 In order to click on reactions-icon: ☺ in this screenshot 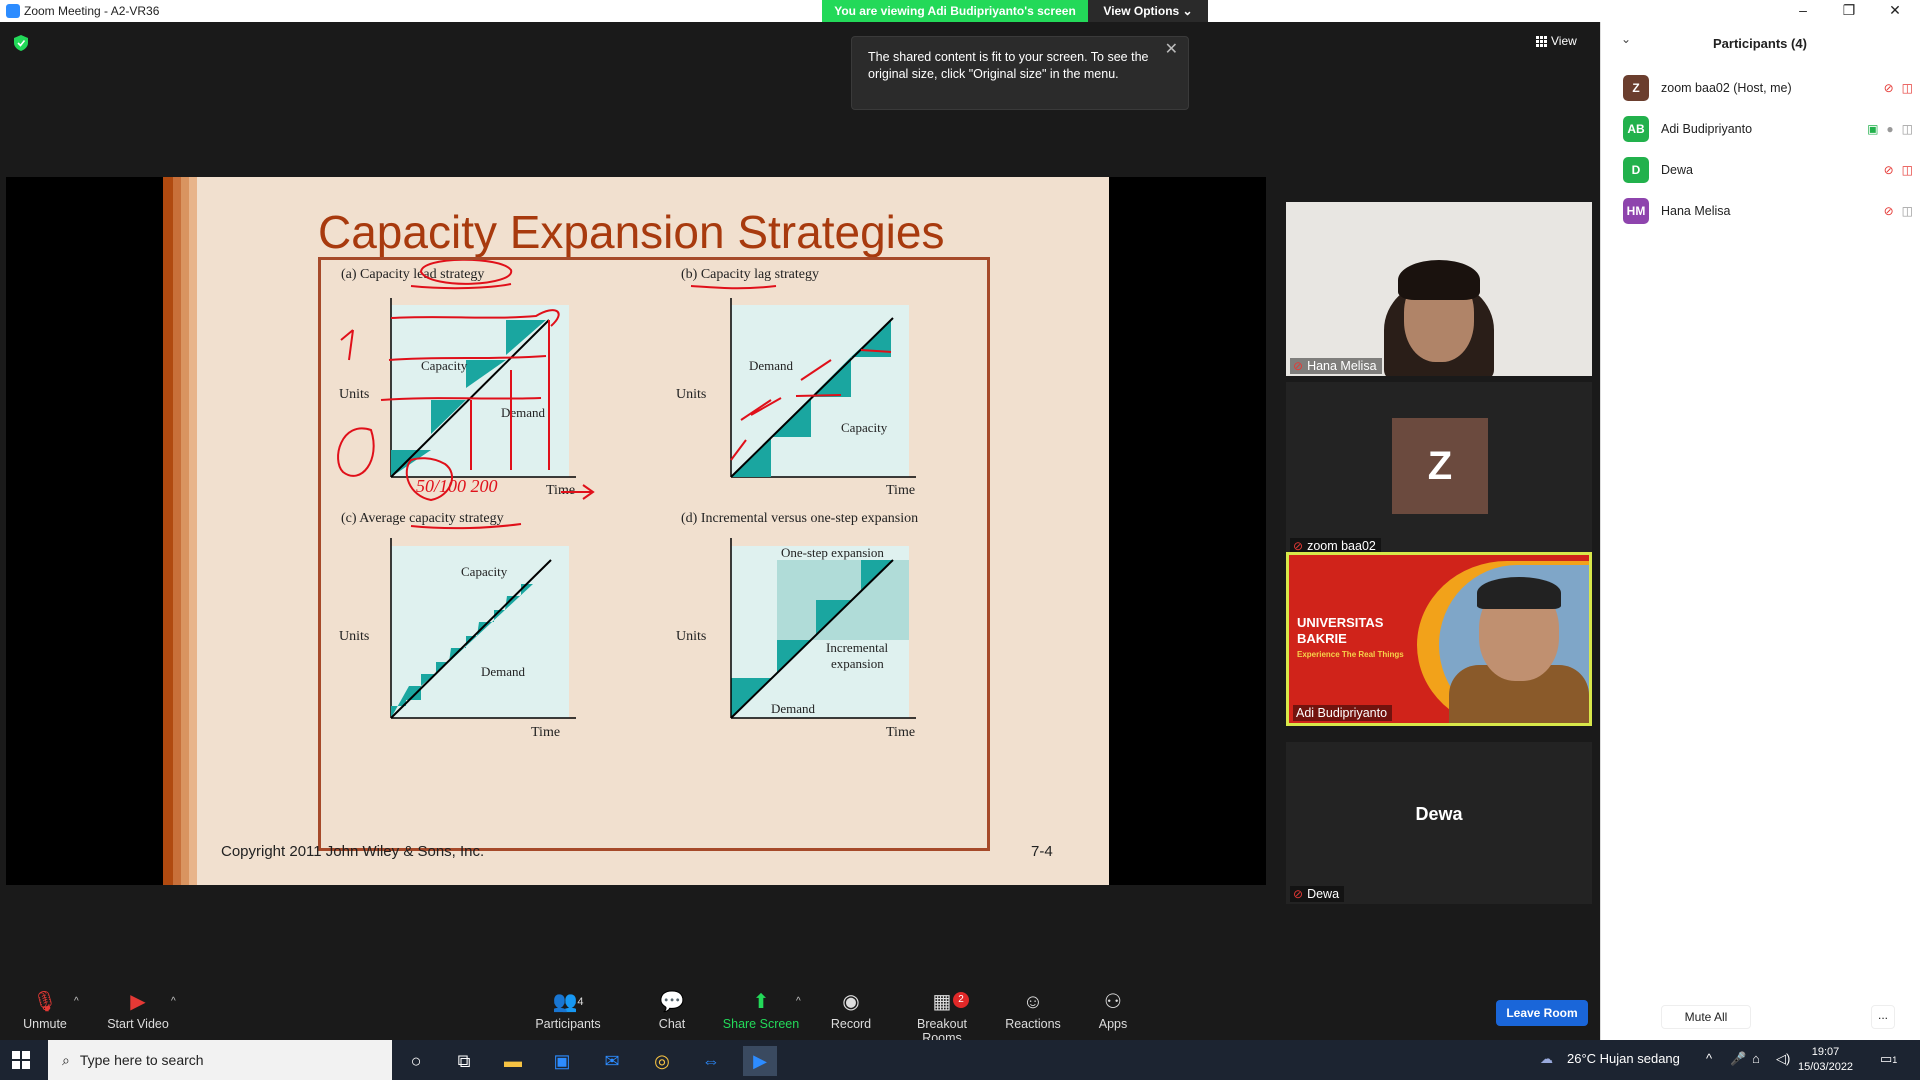, I will do `click(1033, 1002)`.